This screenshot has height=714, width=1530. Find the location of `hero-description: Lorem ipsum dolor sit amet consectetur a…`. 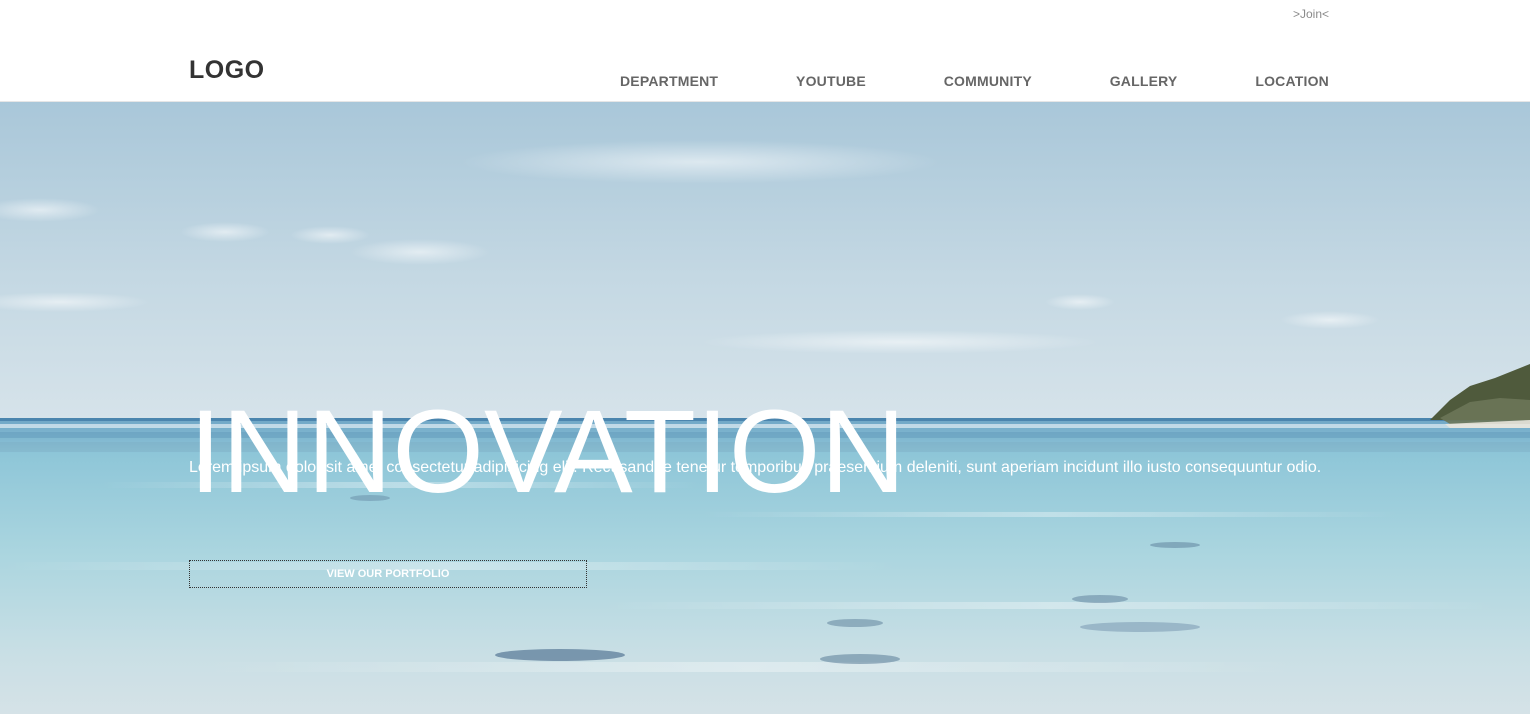

hero-description: Lorem ipsum dolor sit amet consectetur a… is located at coordinates (755, 467).